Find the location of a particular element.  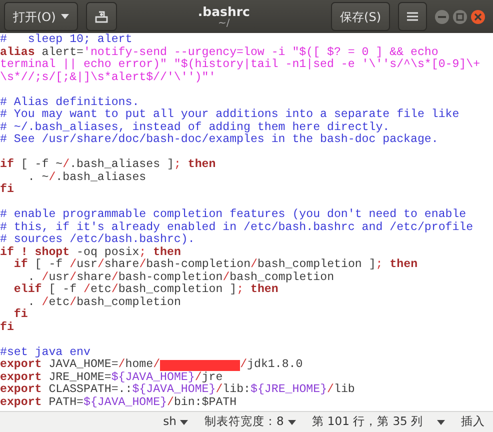

menu-icon is located at coordinates (412, 16).